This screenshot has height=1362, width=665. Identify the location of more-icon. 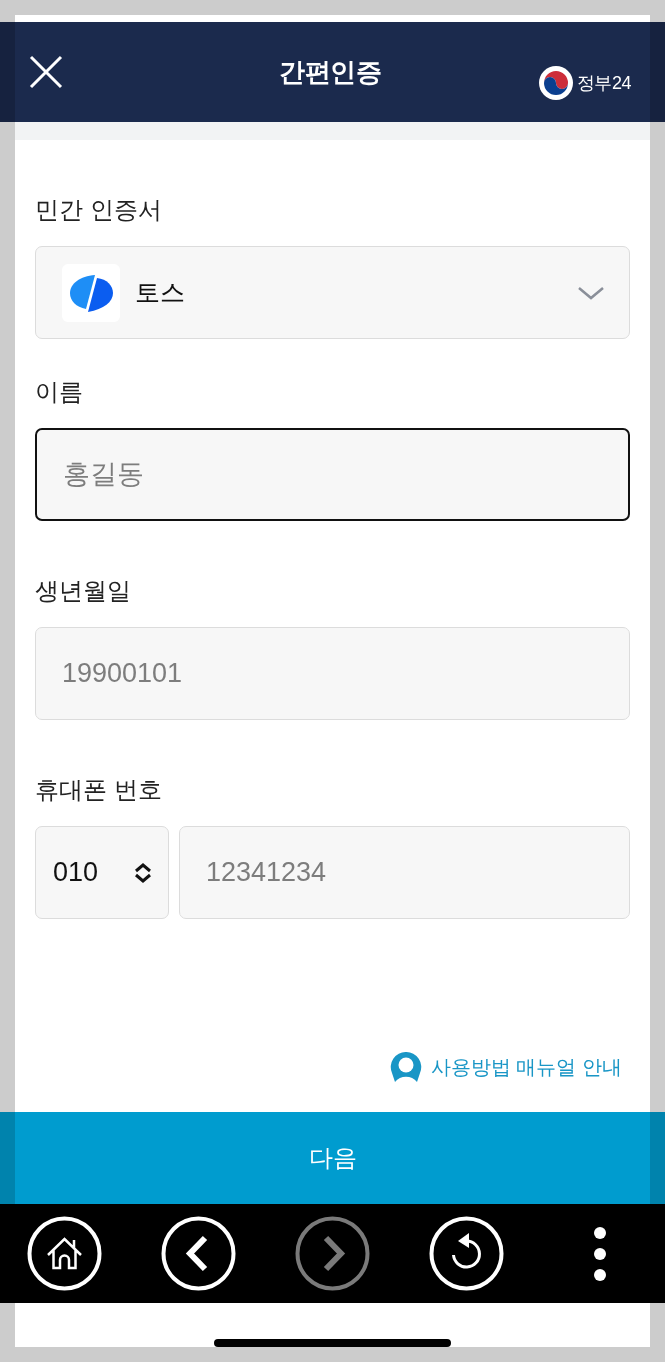
(600, 1253).